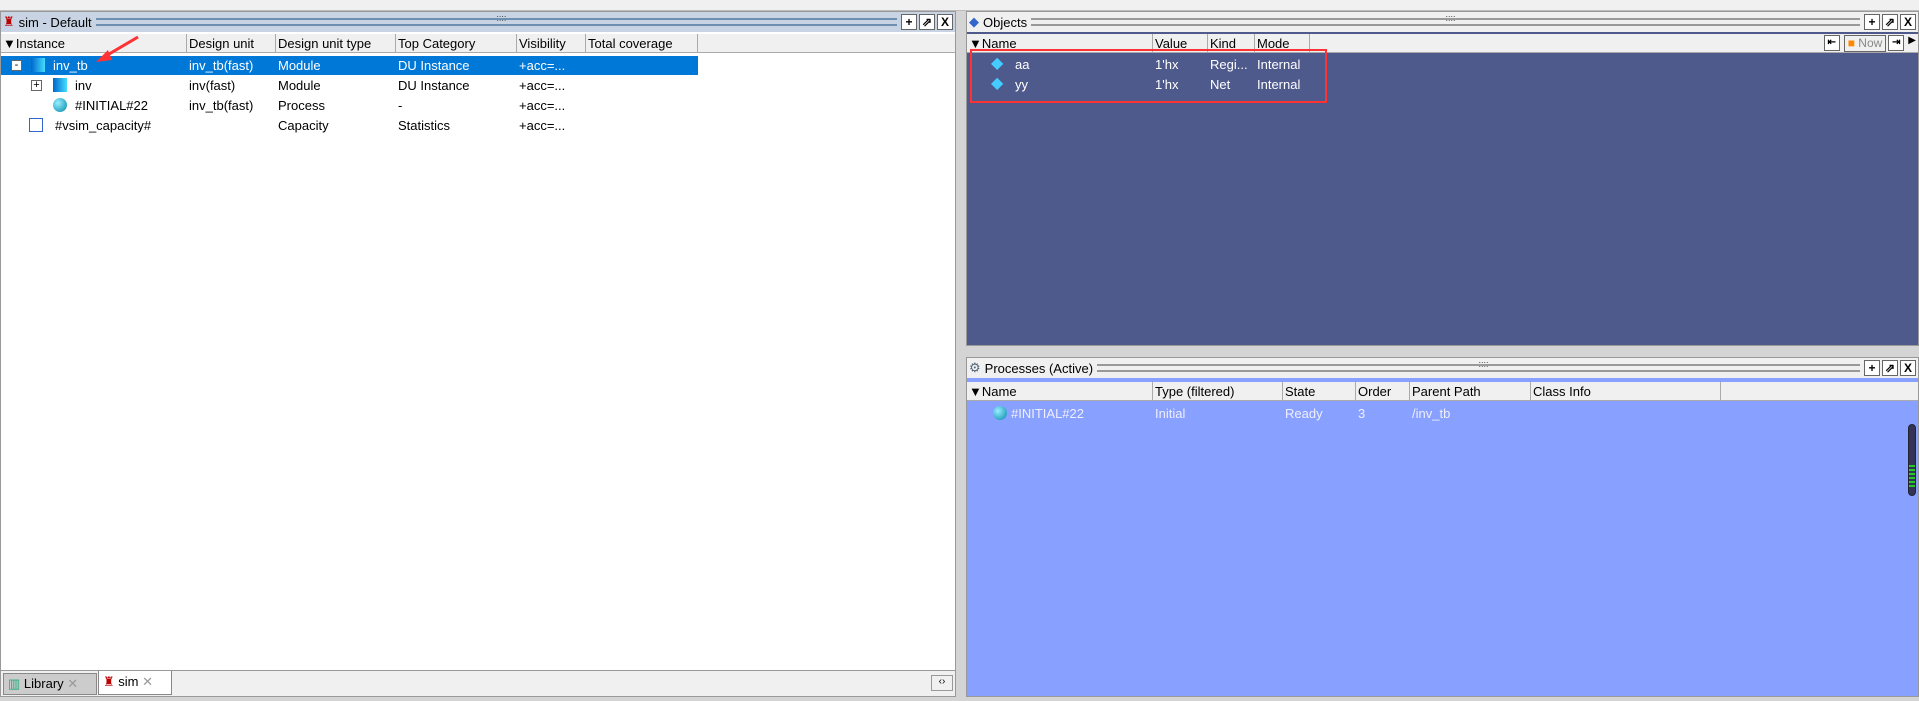 Image resolution: width=1919 pixels, height=701 pixels. Describe the element at coordinates (1912, 43) in the screenshot. I see `scroll-right-icon: ▶` at that location.